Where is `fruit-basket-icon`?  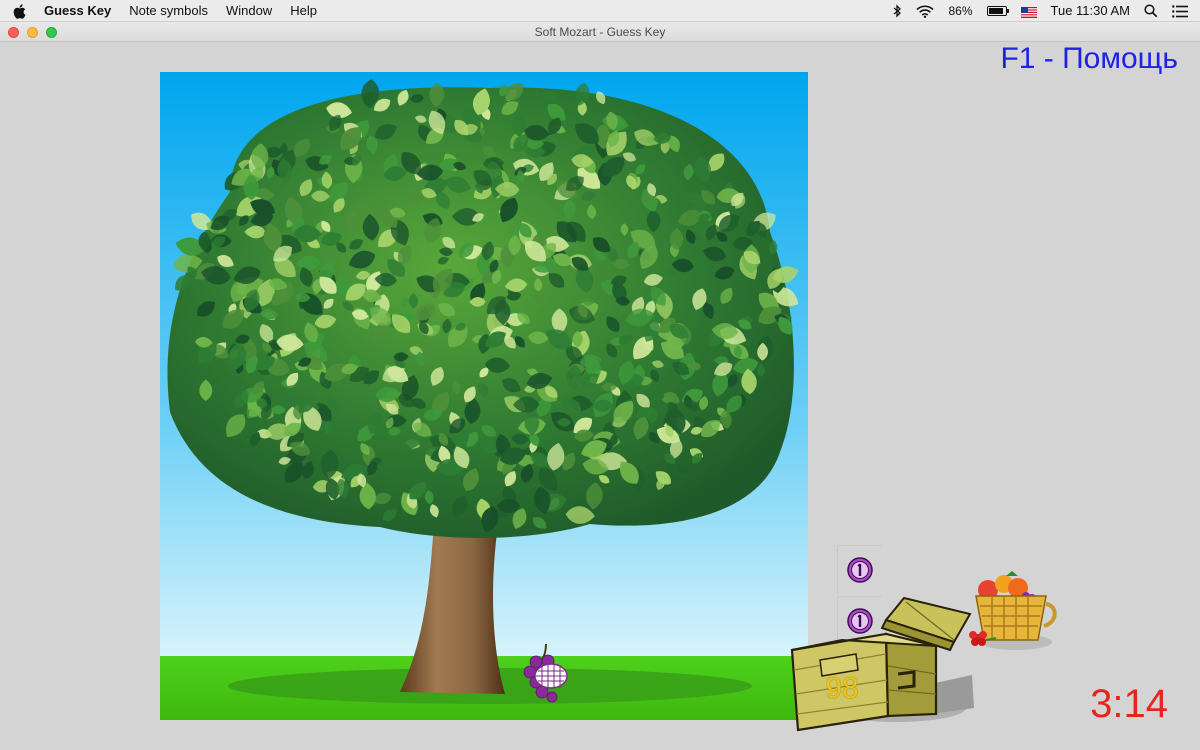
fruit-basket-icon is located at coordinates (1010, 614).